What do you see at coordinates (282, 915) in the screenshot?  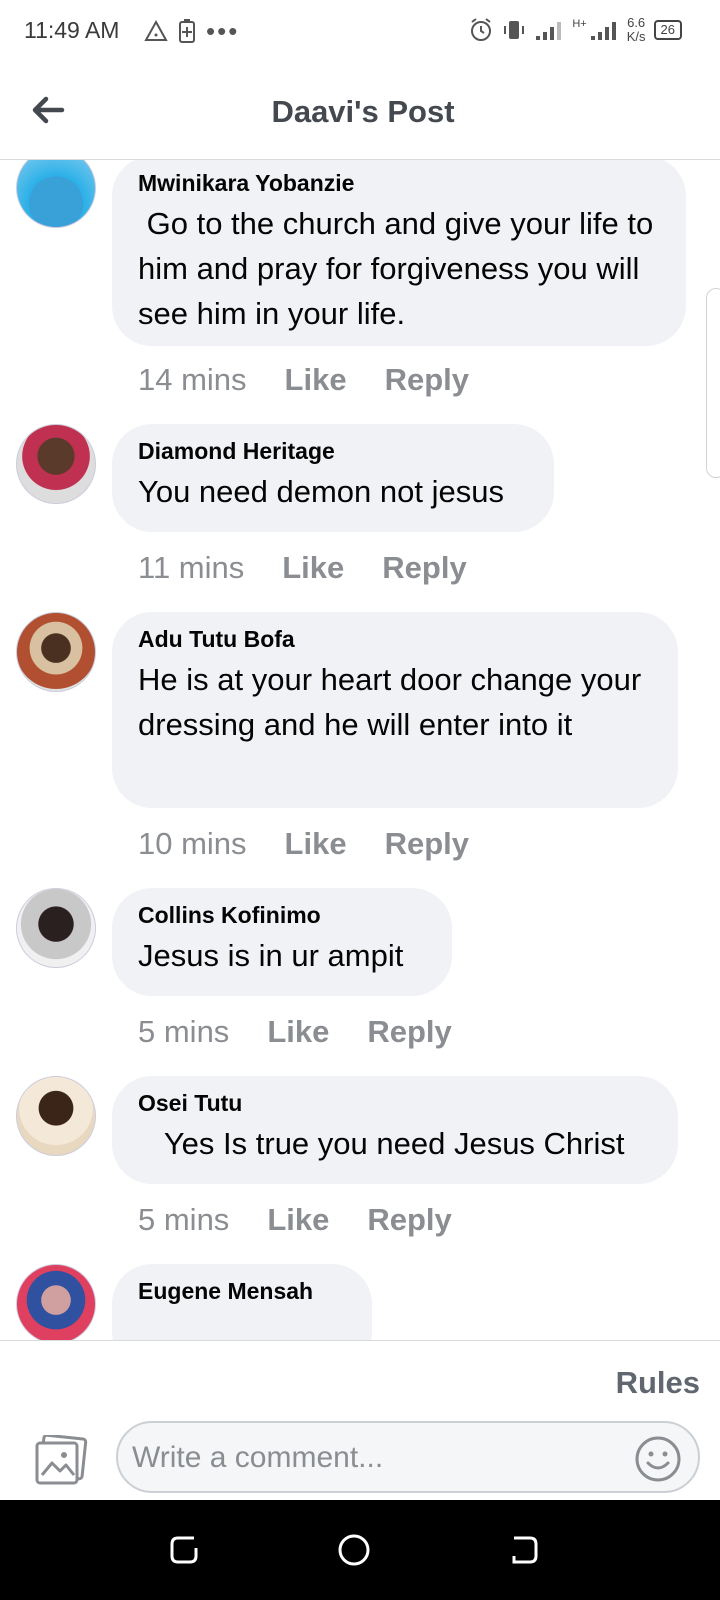 I see `comment-author: Collins Kofinimo` at bounding box center [282, 915].